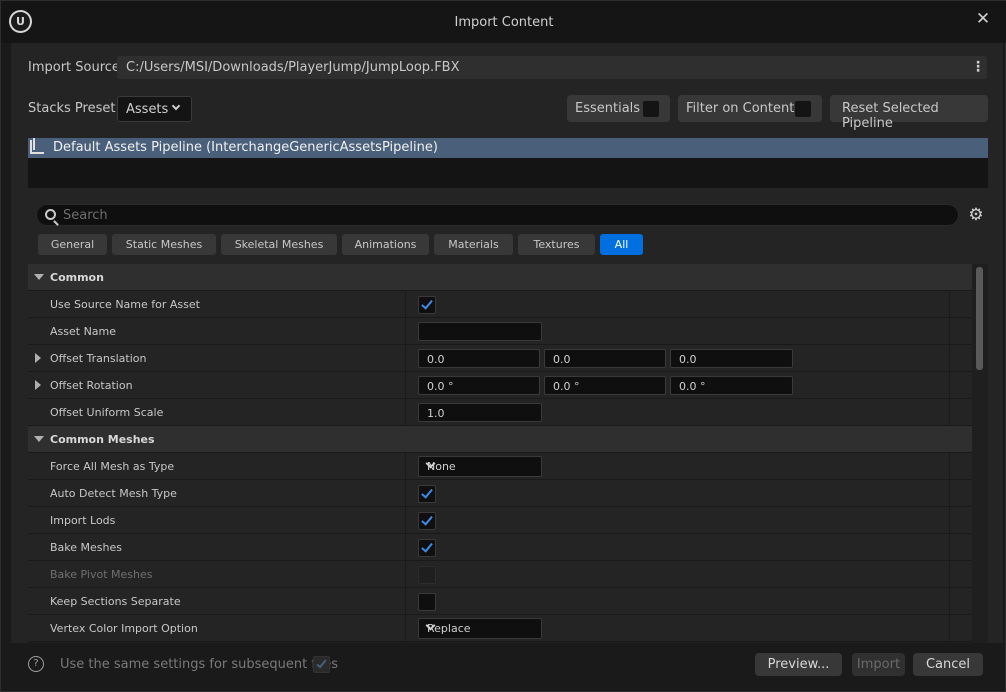 The image size is (1006, 692). I want to click on title-bar: U Import Content ✕, so click(503, 22).